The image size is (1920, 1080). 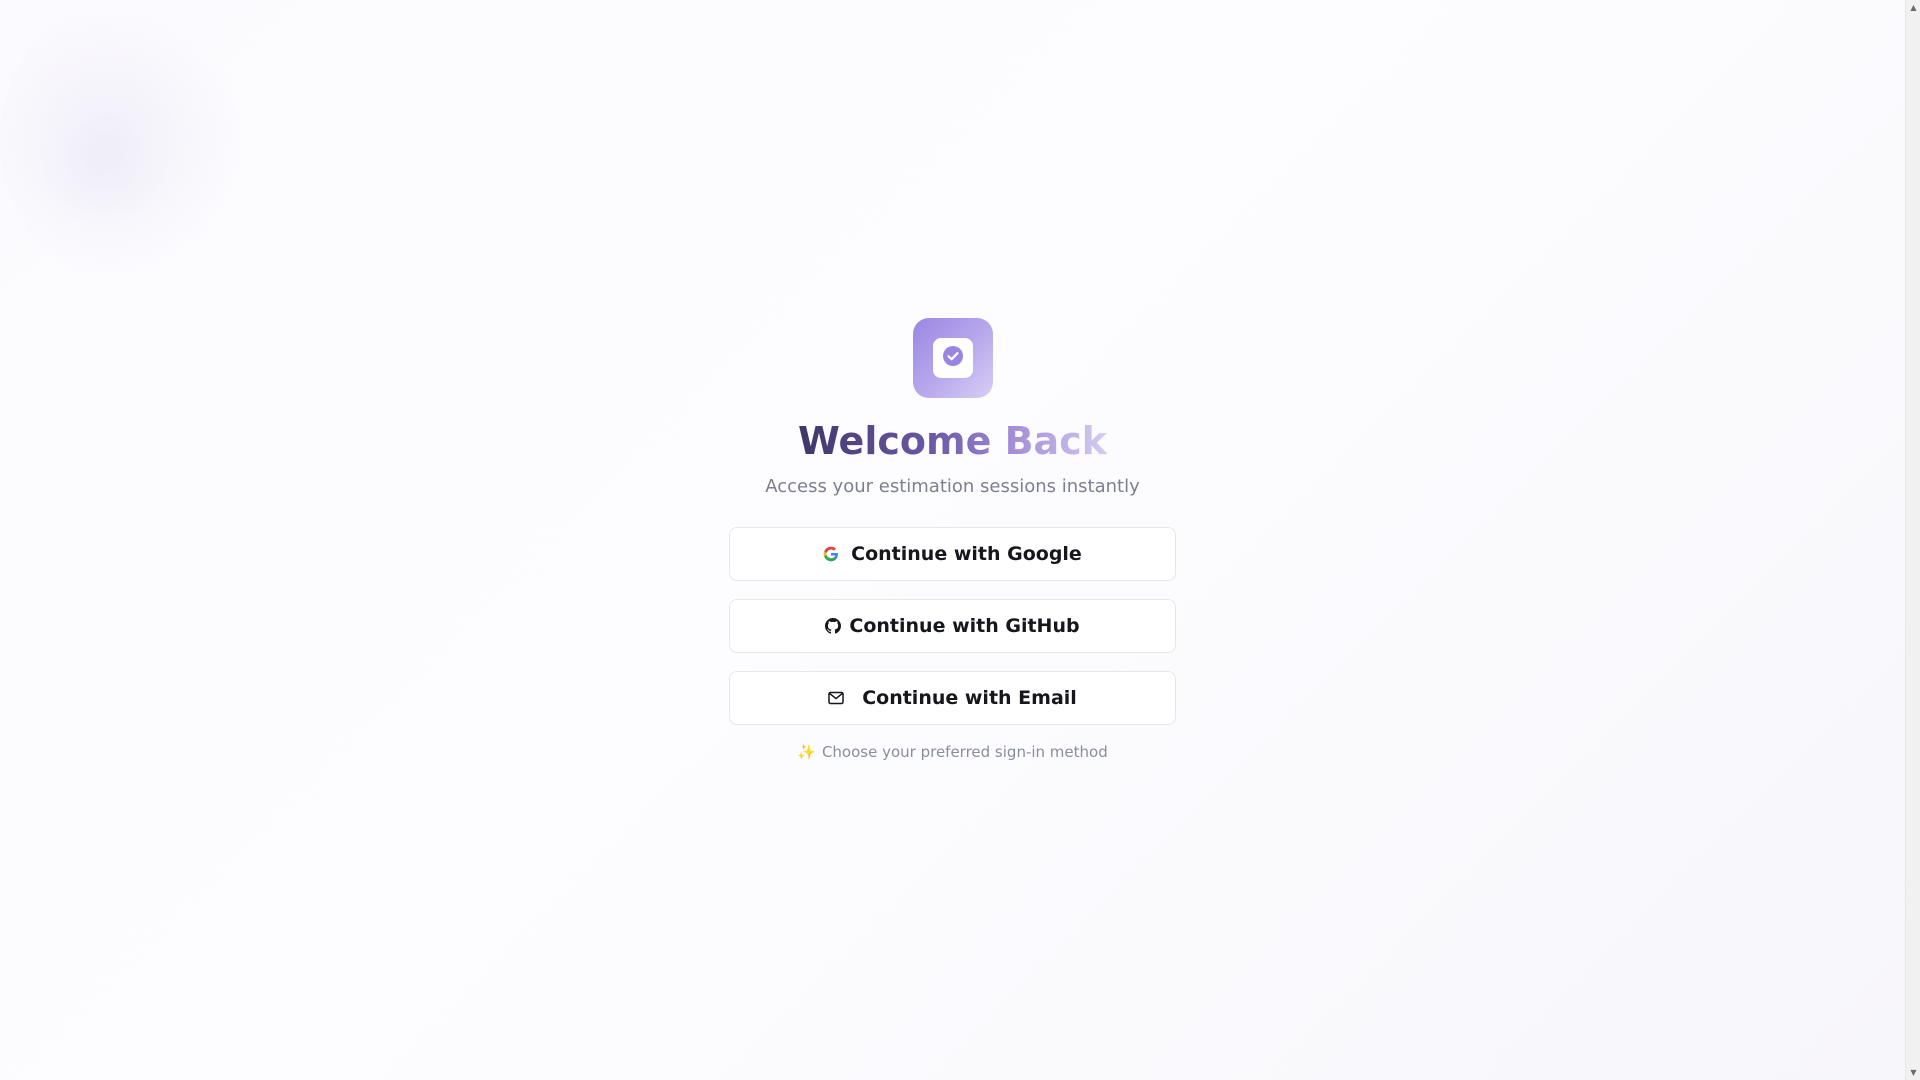 What do you see at coordinates (1913, 7) in the screenshot?
I see `scroll-up-icon: ▲` at bounding box center [1913, 7].